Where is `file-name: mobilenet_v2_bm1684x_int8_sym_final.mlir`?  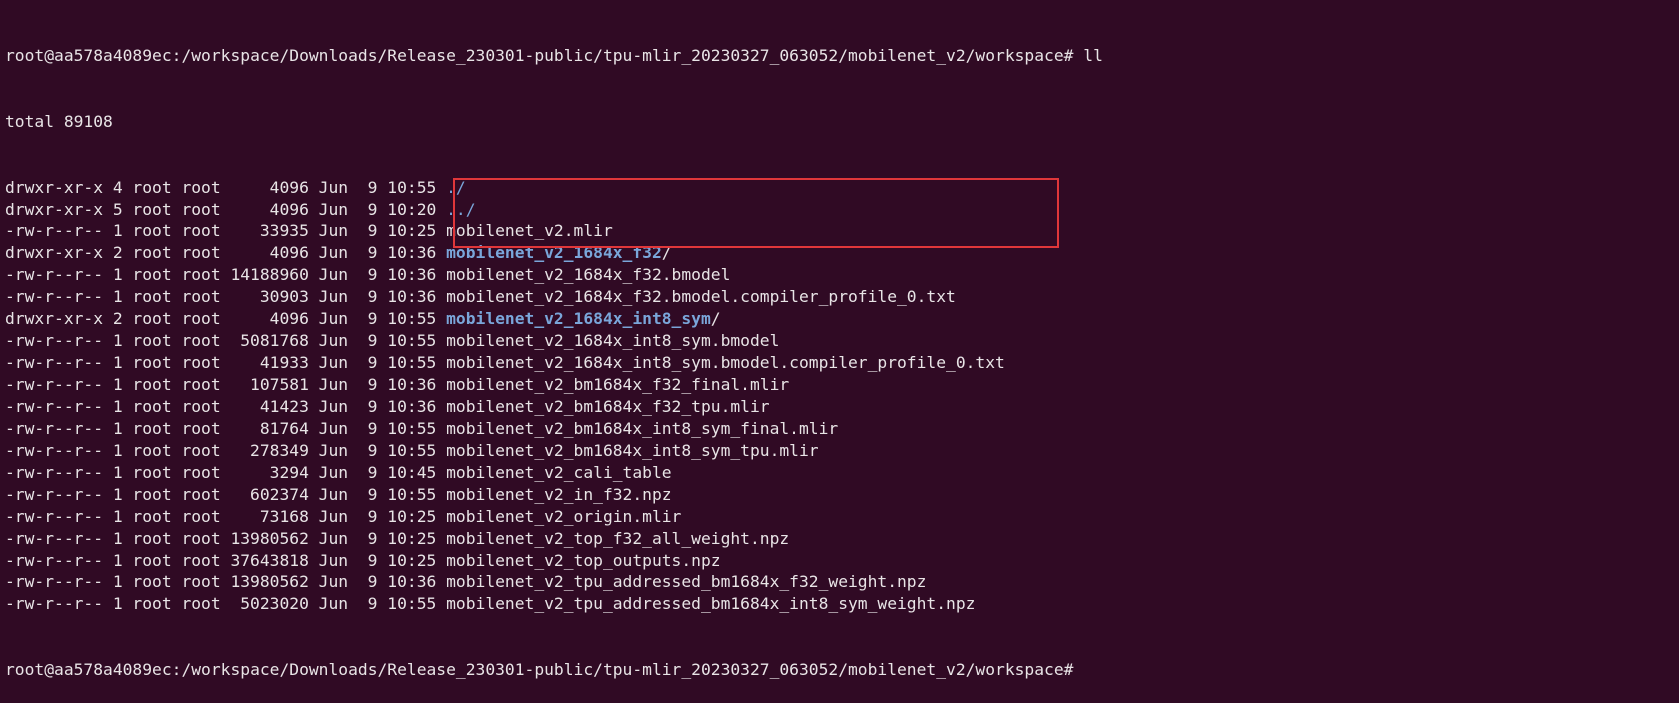 file-name: mobilenet_v2_bm1684x_int8_sym_final.mlir is located at coordinates (642, 428).